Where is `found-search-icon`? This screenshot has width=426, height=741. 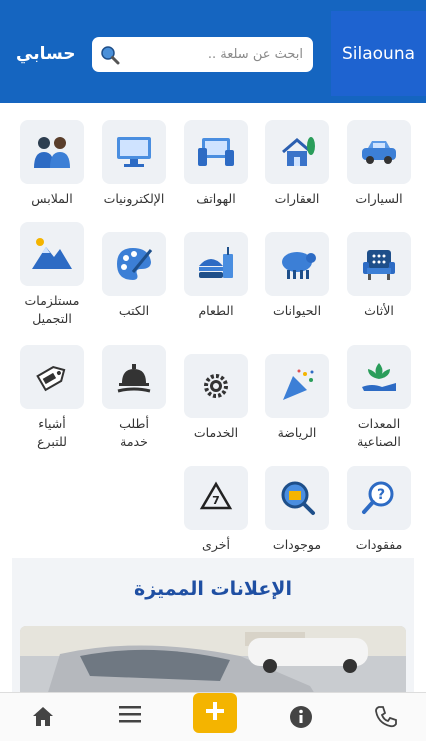
found-search-icon is located at coordinates (297, 498).